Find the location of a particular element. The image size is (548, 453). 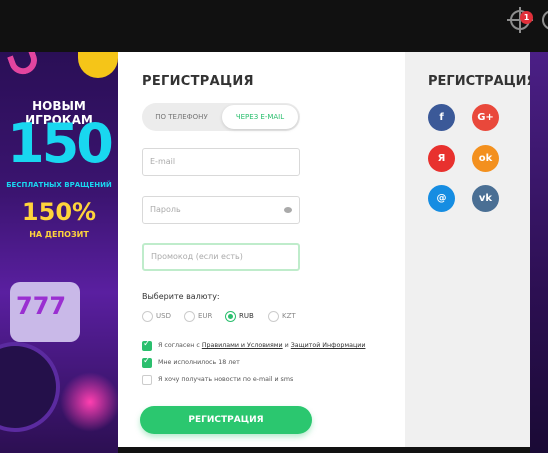

bottom-strip is located at coordinates (324, 450).